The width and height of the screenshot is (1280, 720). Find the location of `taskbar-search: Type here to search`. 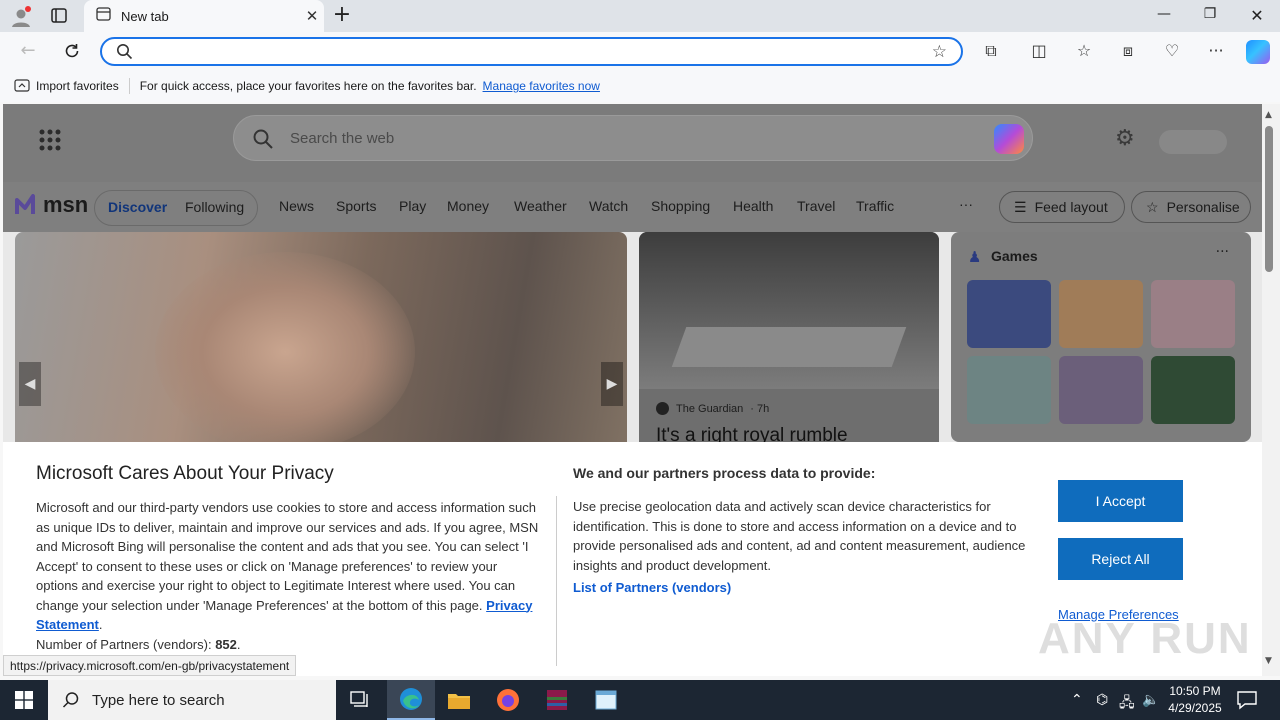

taskbar-search: Type here to search is located at coordinates (192, 700).